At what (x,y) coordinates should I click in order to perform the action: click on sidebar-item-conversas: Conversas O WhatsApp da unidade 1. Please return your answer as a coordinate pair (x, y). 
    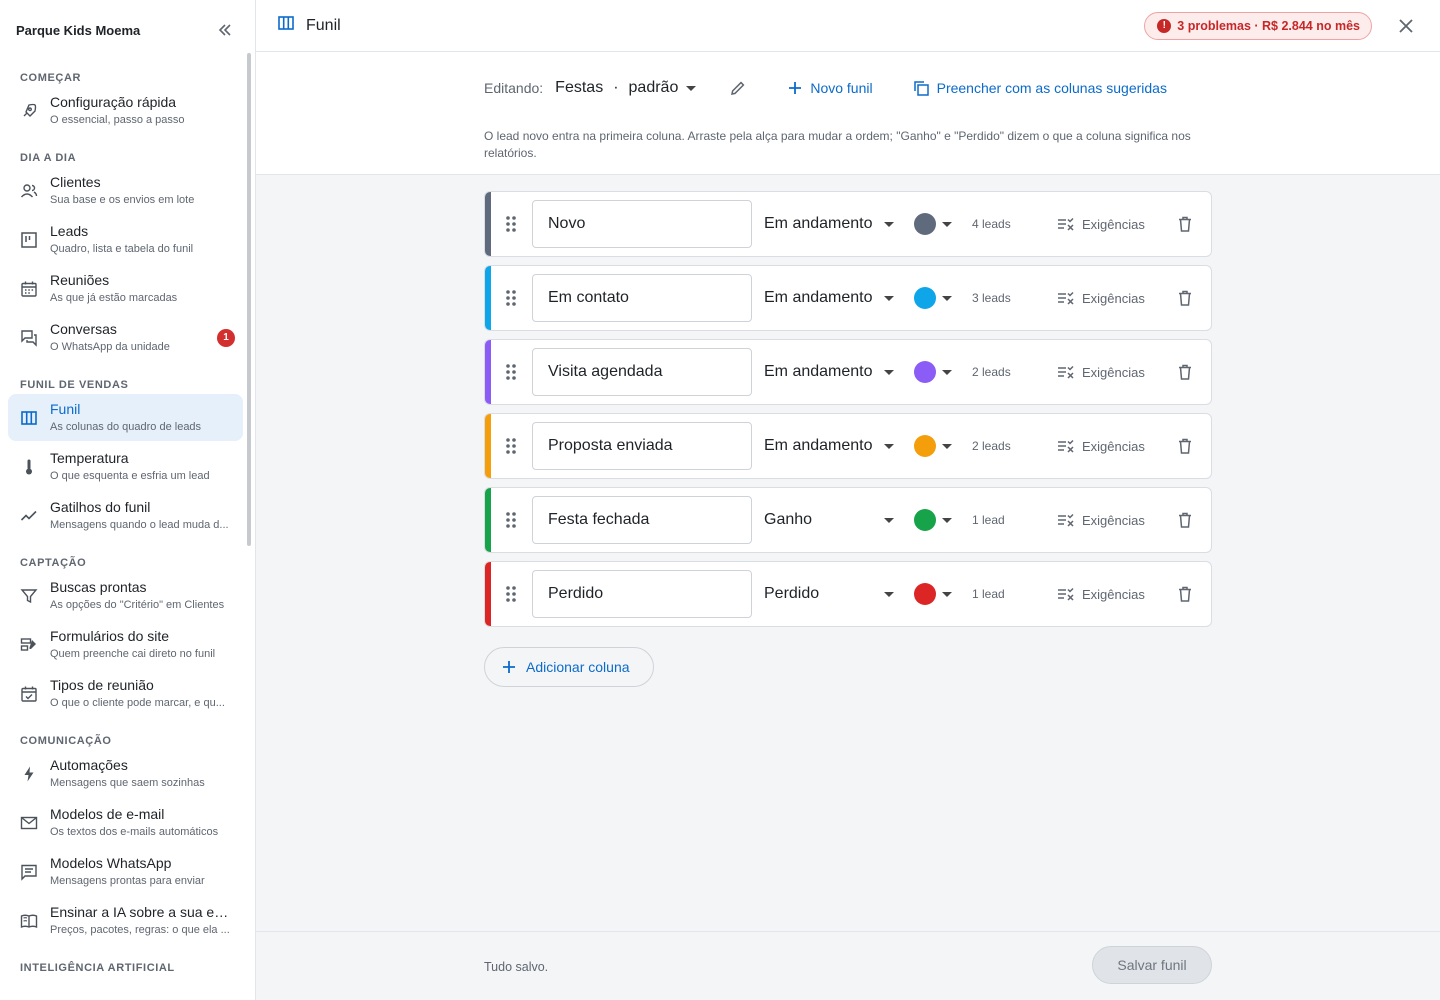
    Looking at the image, I should click on (125, 337).